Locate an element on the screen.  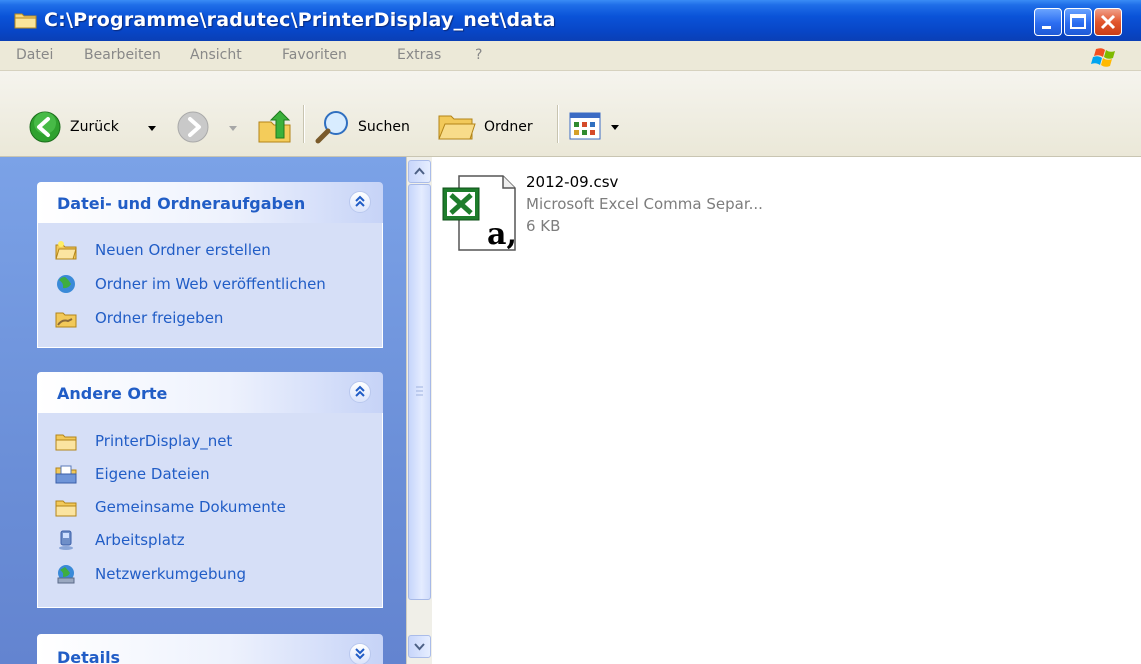
menu-extras: Extras is located at coordinates (419, 55).